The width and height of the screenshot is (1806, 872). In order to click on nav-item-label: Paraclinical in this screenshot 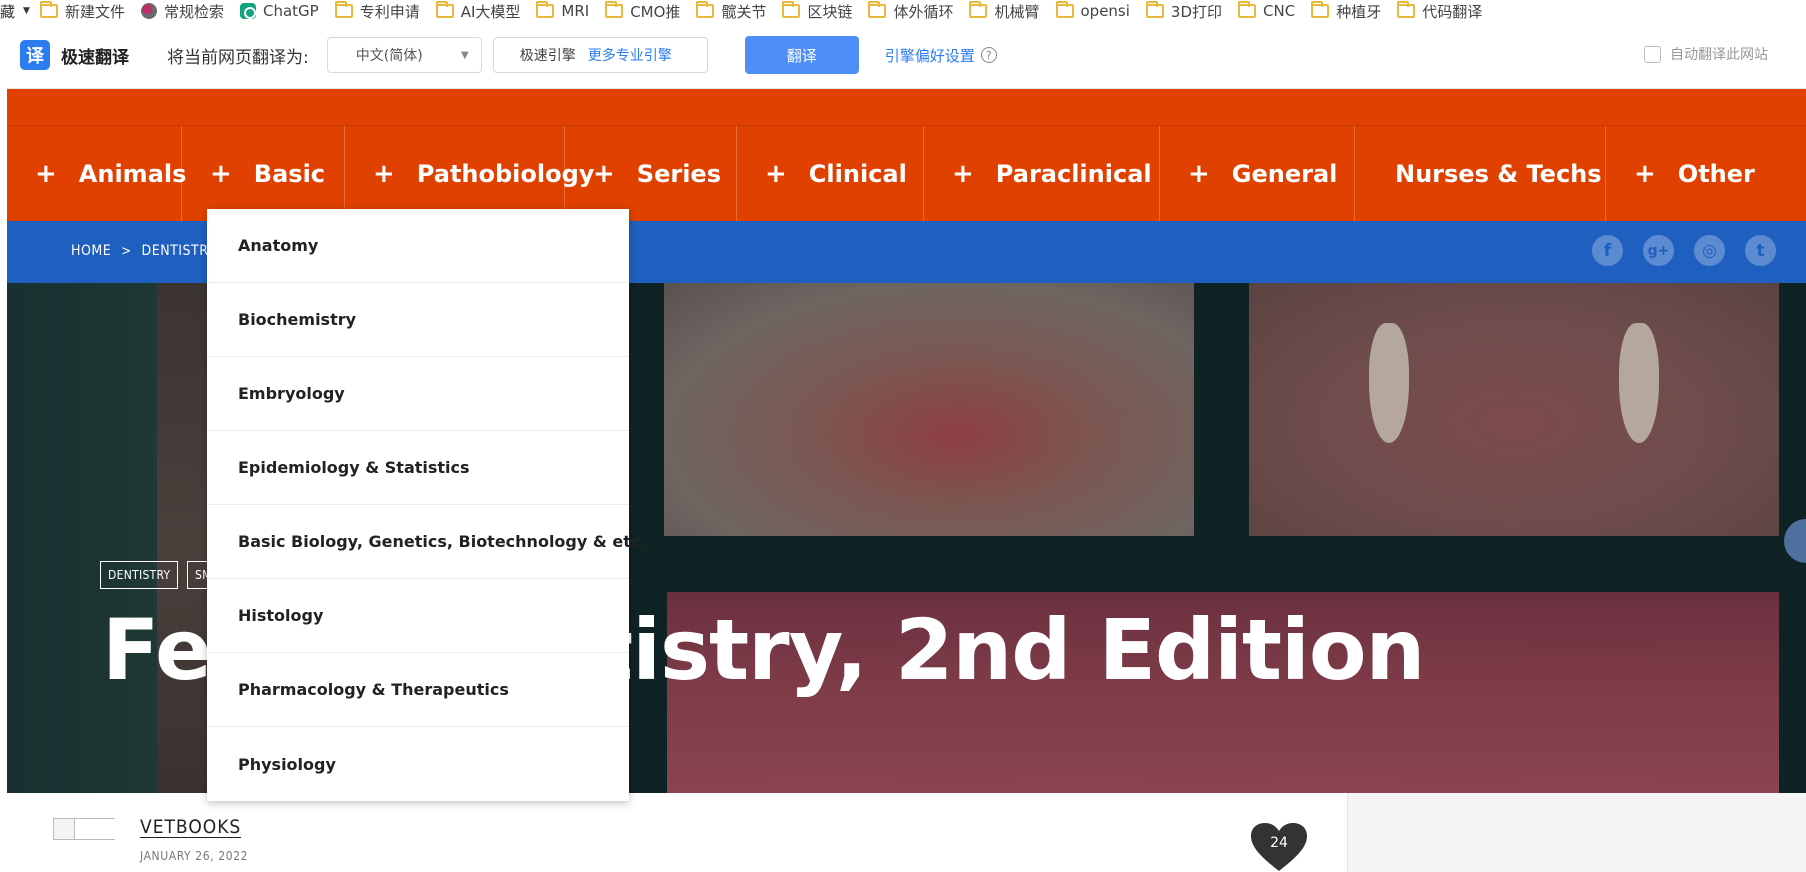, I will do `click(1073, 173)`.